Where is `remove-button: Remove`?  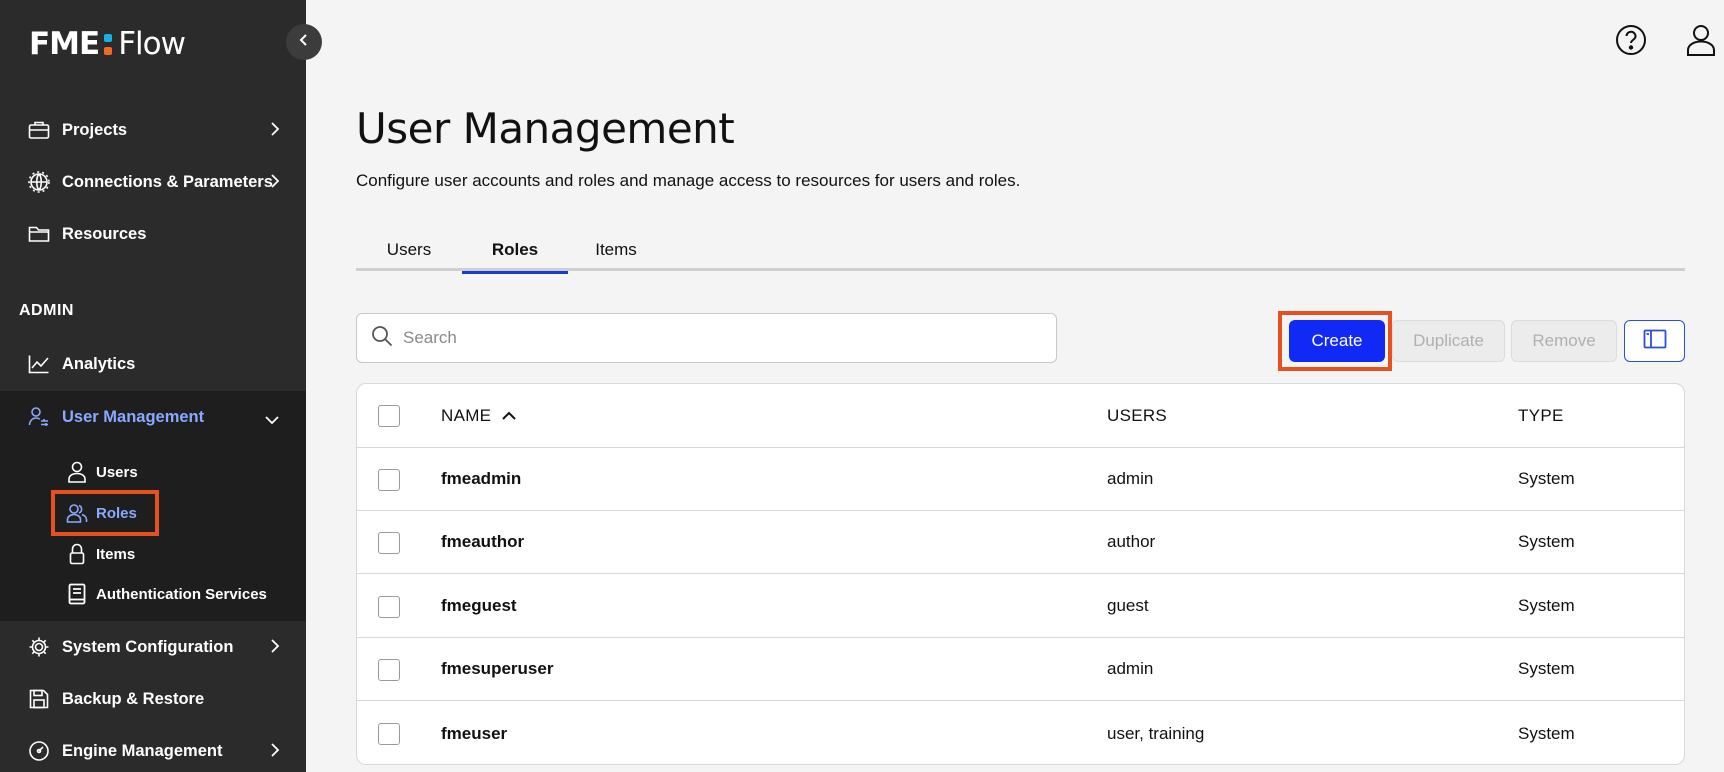
remove-button: Remove is located at coordinates (1564, 341).